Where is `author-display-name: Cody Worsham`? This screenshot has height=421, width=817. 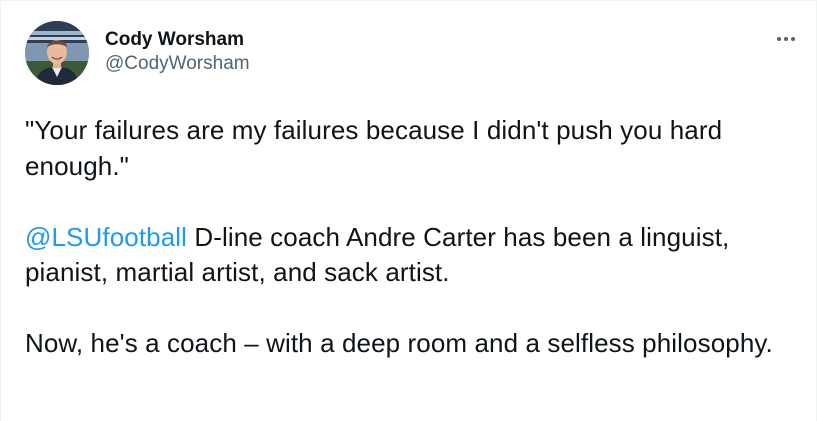
author-display-name: Cody Worsham is located at coordinates (177, 40).